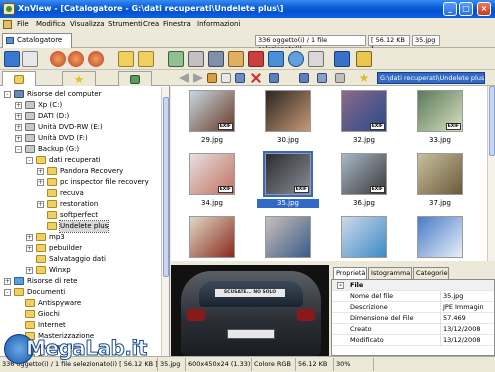  I want to click on tree-item: + Pandora Recovery, so click(80, 171).